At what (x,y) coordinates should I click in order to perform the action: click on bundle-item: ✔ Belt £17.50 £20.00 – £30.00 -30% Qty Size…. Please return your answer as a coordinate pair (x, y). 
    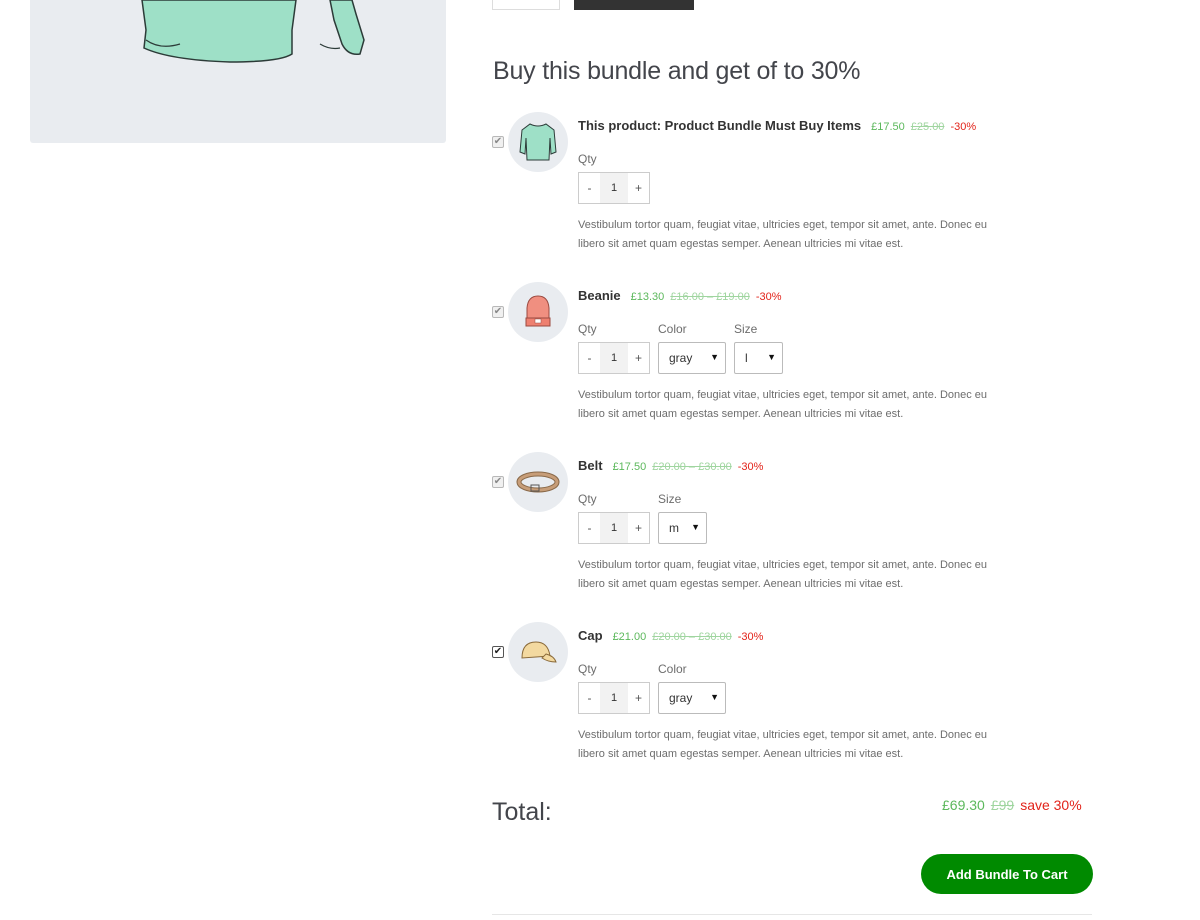
    Looking at the image, I should click on (750, 527).